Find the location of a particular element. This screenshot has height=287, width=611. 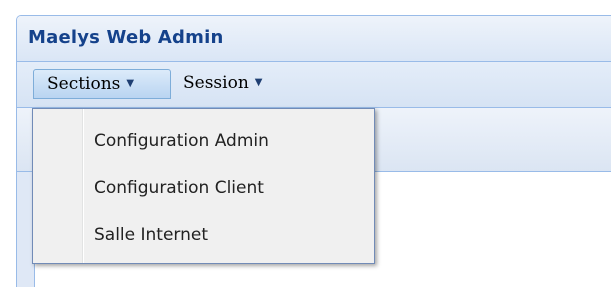

session-menu-button: Session ▼ is located at coordinates (237, 84).